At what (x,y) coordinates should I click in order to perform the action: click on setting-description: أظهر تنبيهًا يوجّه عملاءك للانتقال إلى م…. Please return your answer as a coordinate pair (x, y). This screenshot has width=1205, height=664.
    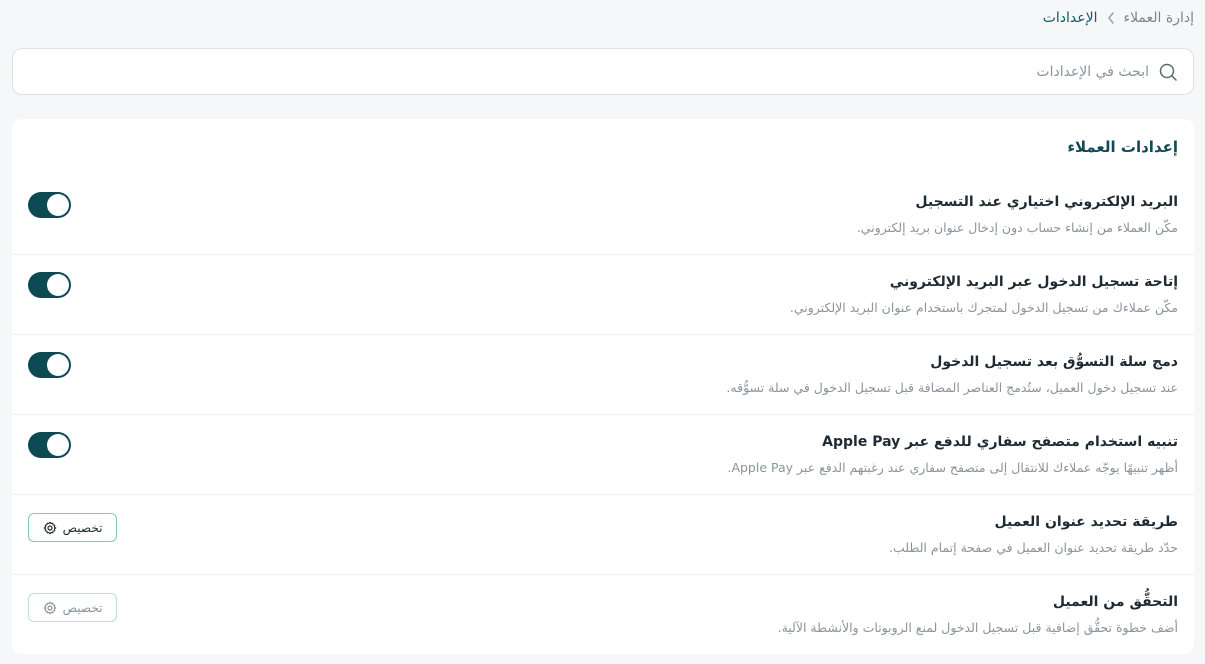
    Looking at the image, I should click on (952, 467).